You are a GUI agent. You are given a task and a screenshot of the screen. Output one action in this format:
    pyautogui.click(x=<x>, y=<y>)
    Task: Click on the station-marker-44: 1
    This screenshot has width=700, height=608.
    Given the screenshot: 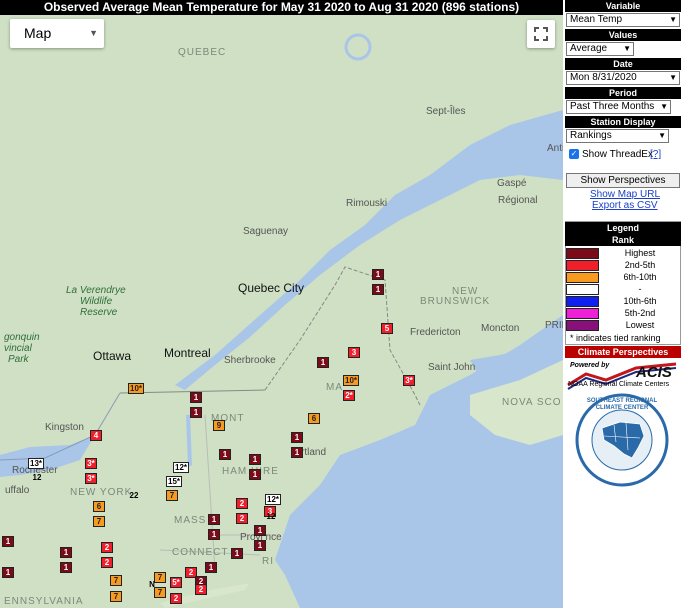 What is the action you would take?
    pyautogui.click(x=211, y=567)
    